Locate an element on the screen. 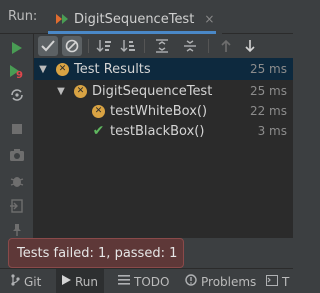 This screenshot has height=293, width=320. tree-row-time: 22 ms is located at coordinates (268, 111).